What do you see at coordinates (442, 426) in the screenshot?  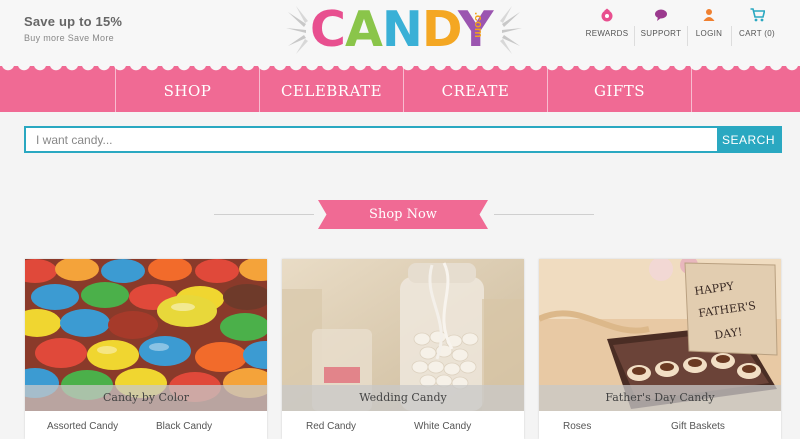 I see `card-link-white-candy: White Candy` at bounding box center [442, 426].